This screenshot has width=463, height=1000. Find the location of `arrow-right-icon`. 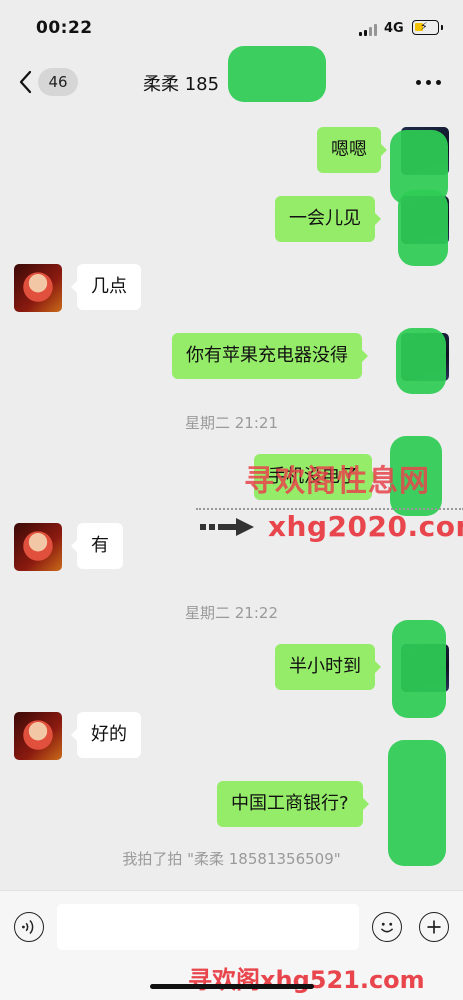

arrow-right-icon is located at coordinates (227, 527).